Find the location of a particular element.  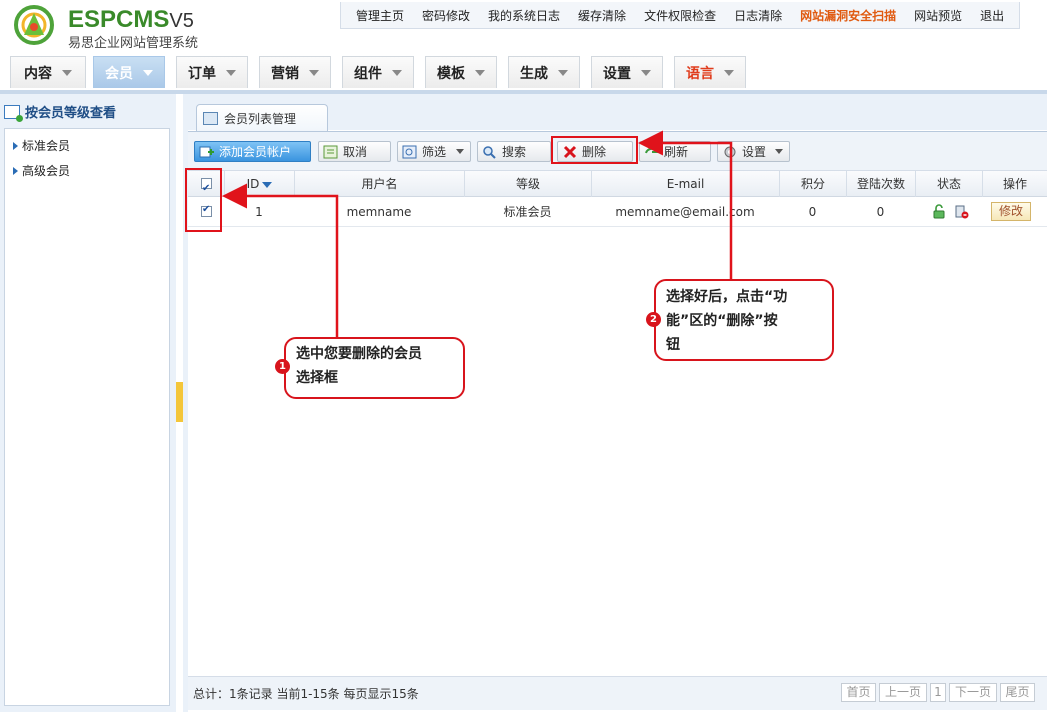

pager-prev: 上一页 is located at coordinates (903, 692).